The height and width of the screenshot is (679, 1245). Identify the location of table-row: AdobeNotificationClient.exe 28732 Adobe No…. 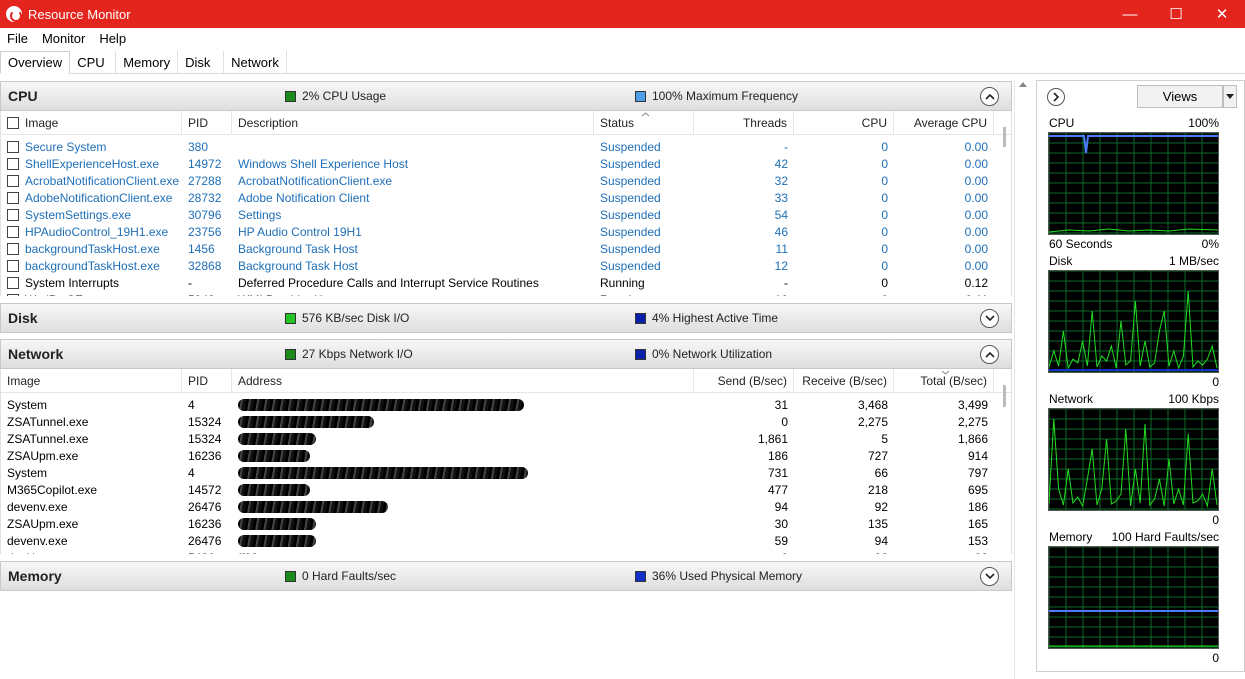
(506, 197).